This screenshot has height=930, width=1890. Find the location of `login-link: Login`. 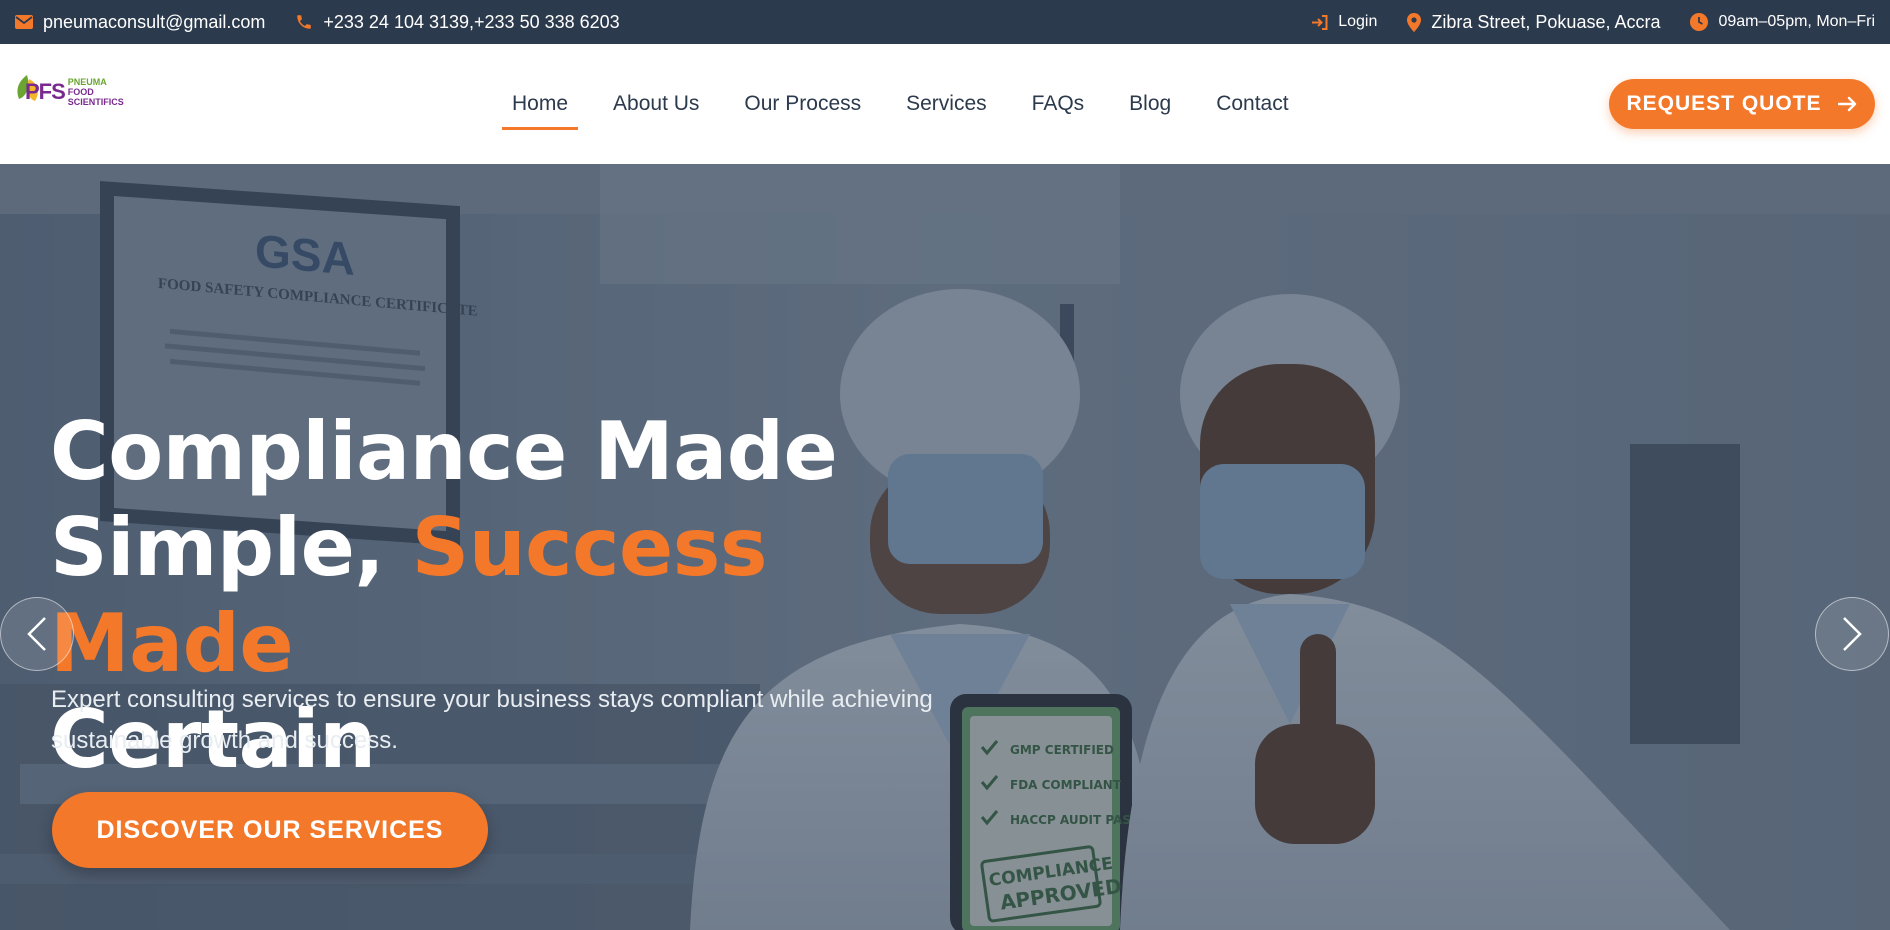

login-link: Login is located at coordinates (1357, 22).